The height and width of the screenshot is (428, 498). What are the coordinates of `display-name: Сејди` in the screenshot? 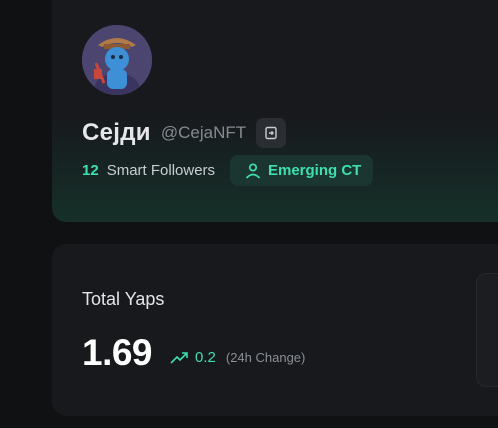 It's located at (116, 132).